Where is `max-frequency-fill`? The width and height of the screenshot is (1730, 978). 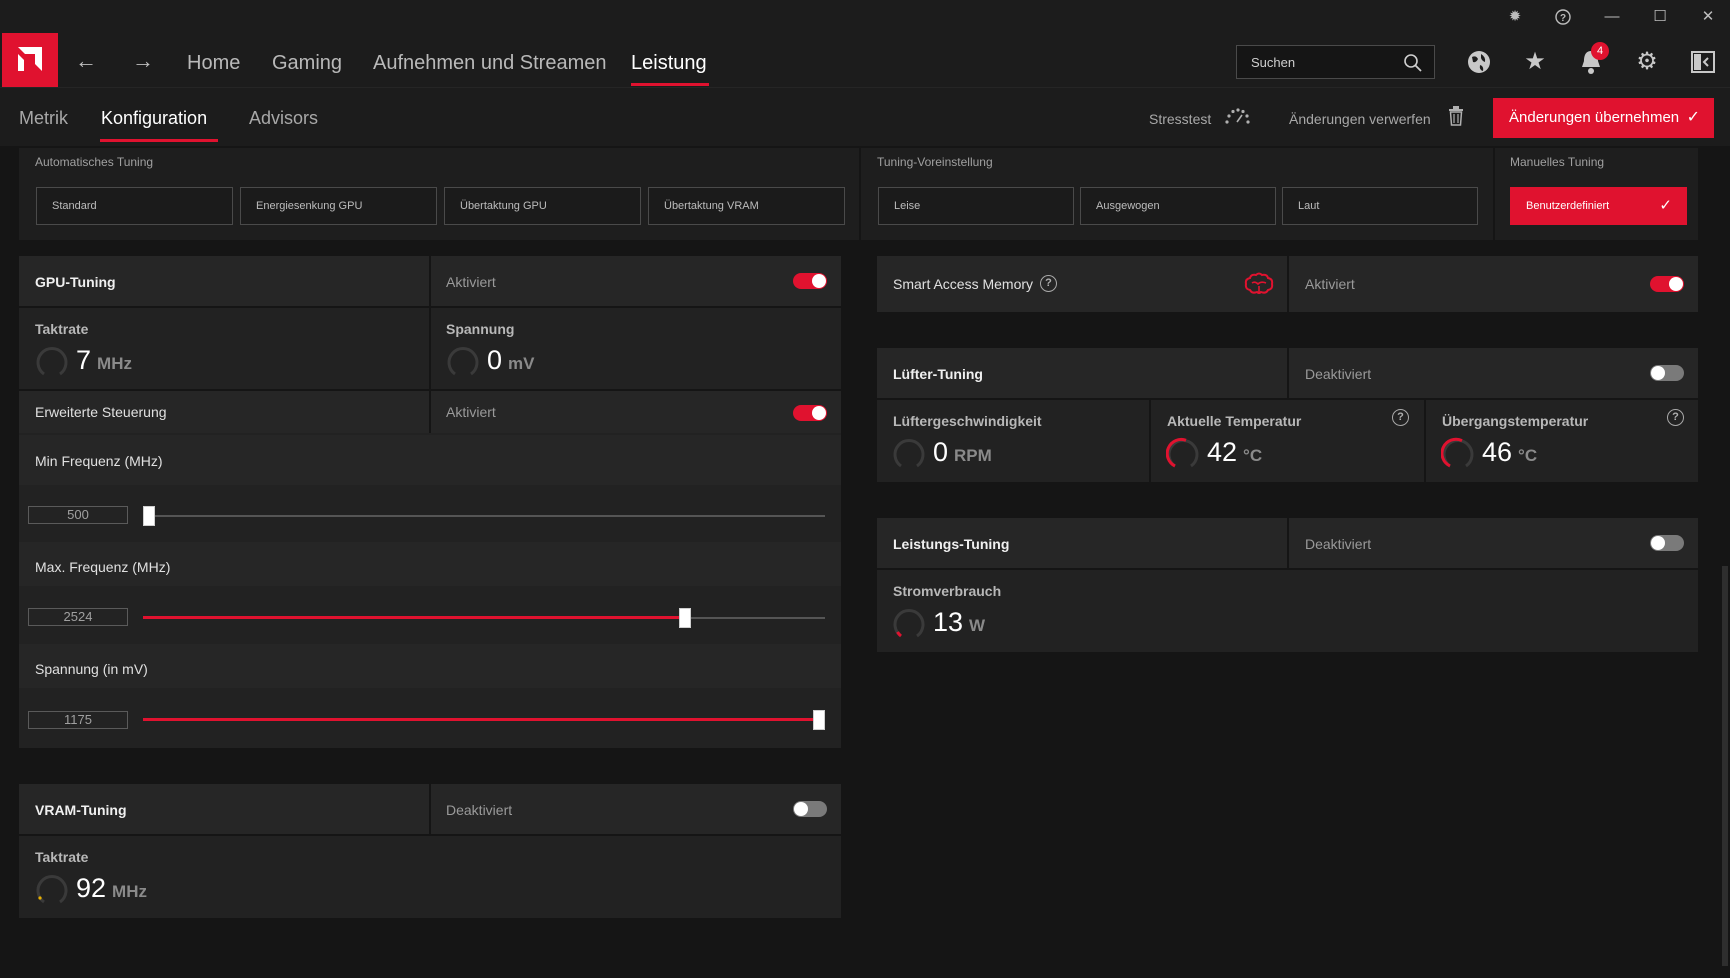
max-frequency-fill is located at coordinates (414, 617).